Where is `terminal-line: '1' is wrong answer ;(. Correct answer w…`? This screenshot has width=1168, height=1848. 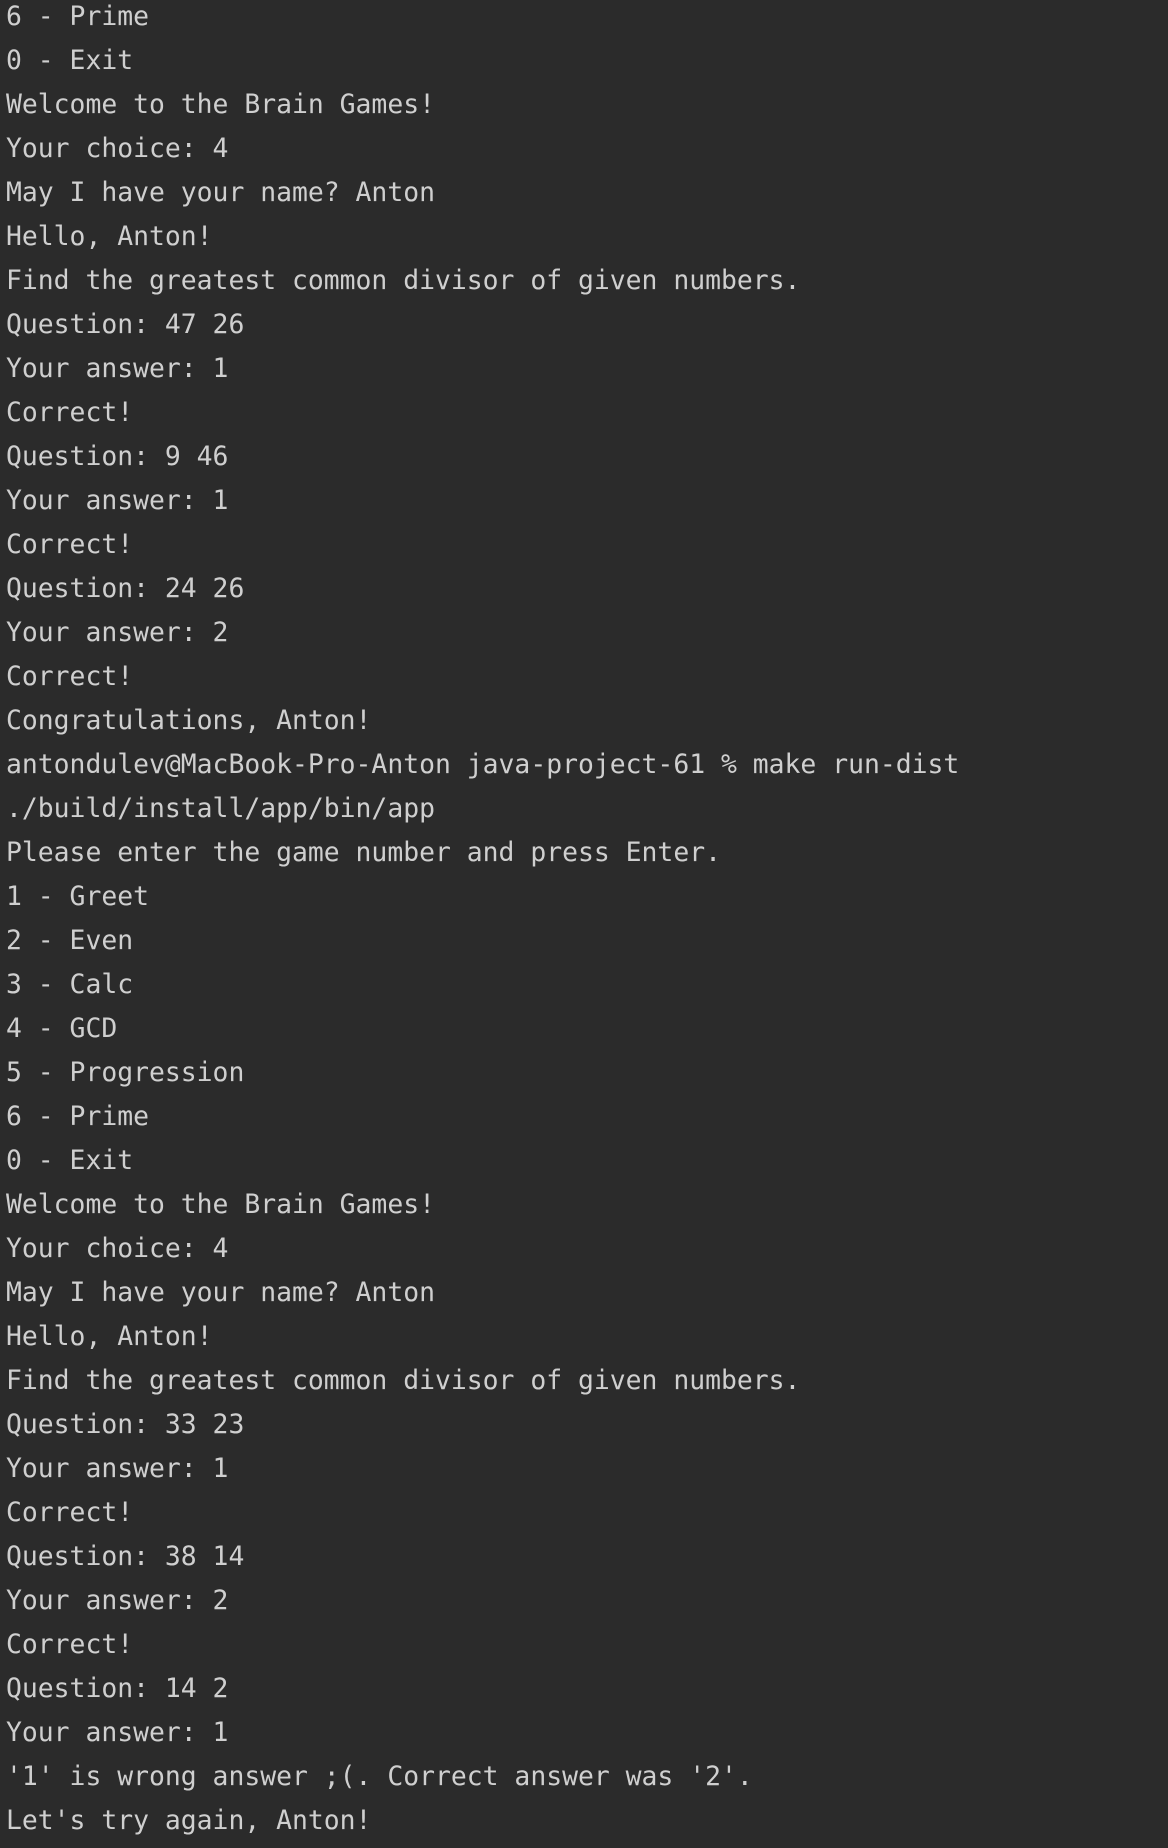
terminal-line: '1' is wrong answer ;(. Correct answer w… is located at coordinates (379, 1776).